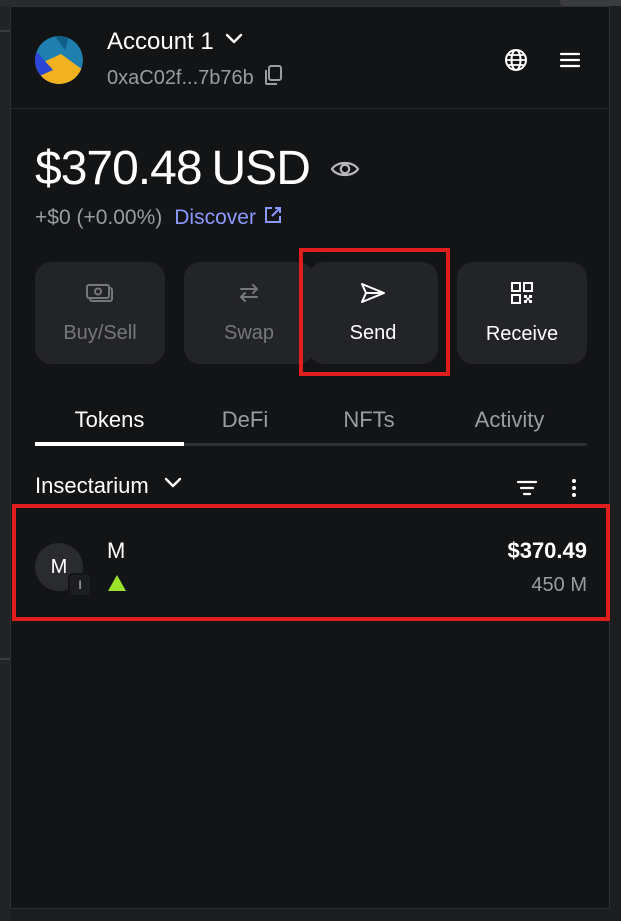 The width and height of the screenshot is (621, 921). Describe the element at coordinates (99, 217) in the screenshot. I see `balance-change: +$0 (+0.00%)` at that location.